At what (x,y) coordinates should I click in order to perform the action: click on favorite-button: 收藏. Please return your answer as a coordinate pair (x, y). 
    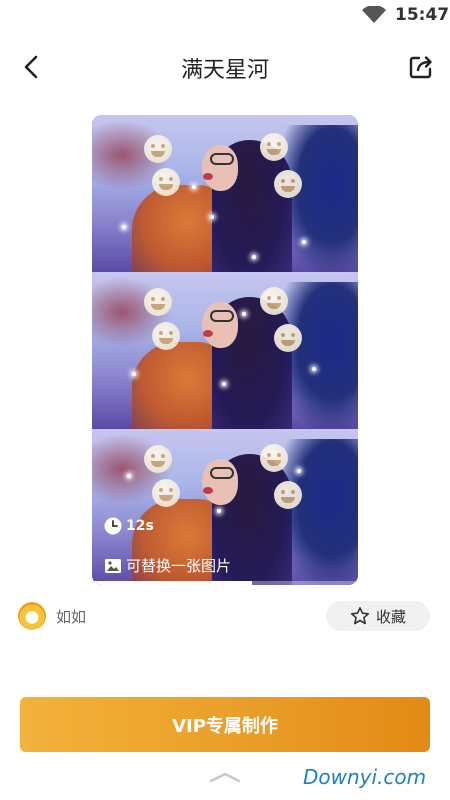
    Looking at the image, I should click on (378, 616).